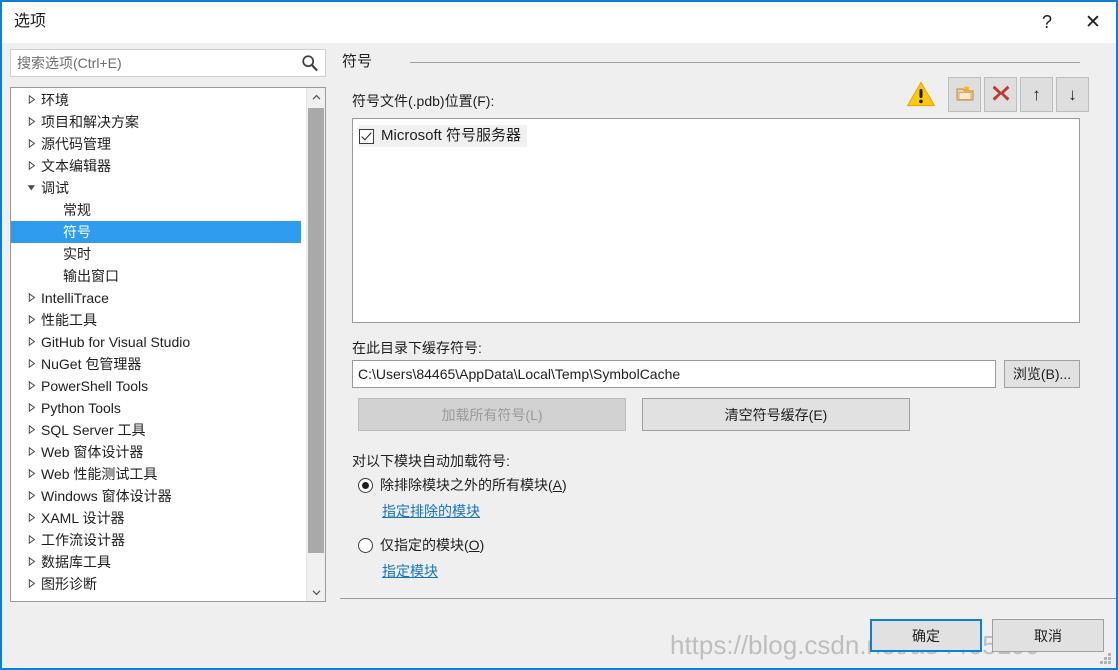 Image resolution: width=1118 pixels, height=670 pixels. I want to click on radio-all-modules-except-label: 除排除模块之外的所有模块(A), so click(473, 485).